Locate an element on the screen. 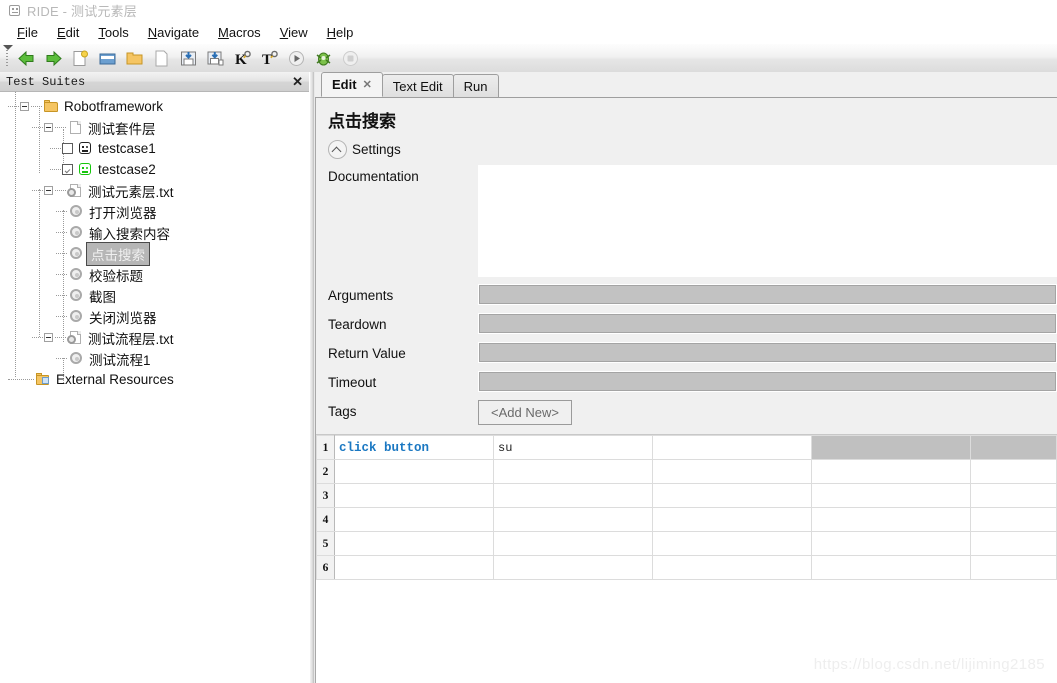 Image resolution: width=1057 pixels, height=683 pixels. table-row: 4 is located at coordinates (686, 519).